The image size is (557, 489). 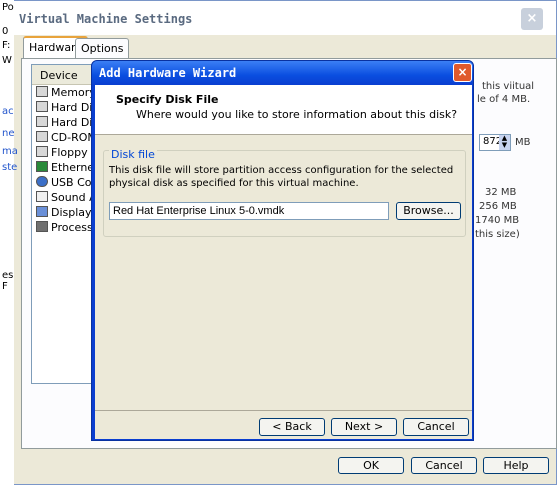 What do you see at coordinates (497, 234) in the screenshot?
I see `memory-size-note: this size)` at bounding box center [497, 234].